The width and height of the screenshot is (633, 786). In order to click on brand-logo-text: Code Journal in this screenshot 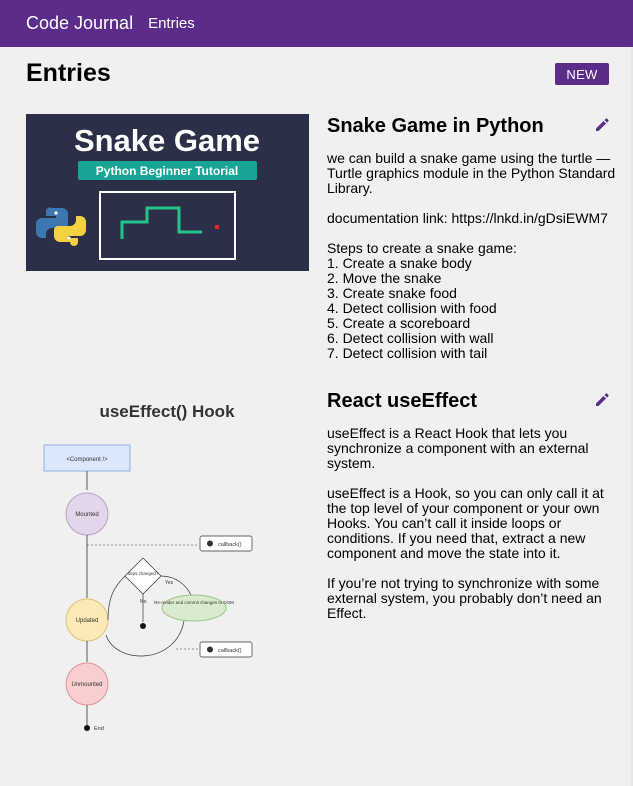, I will do `click(79, 23)`.